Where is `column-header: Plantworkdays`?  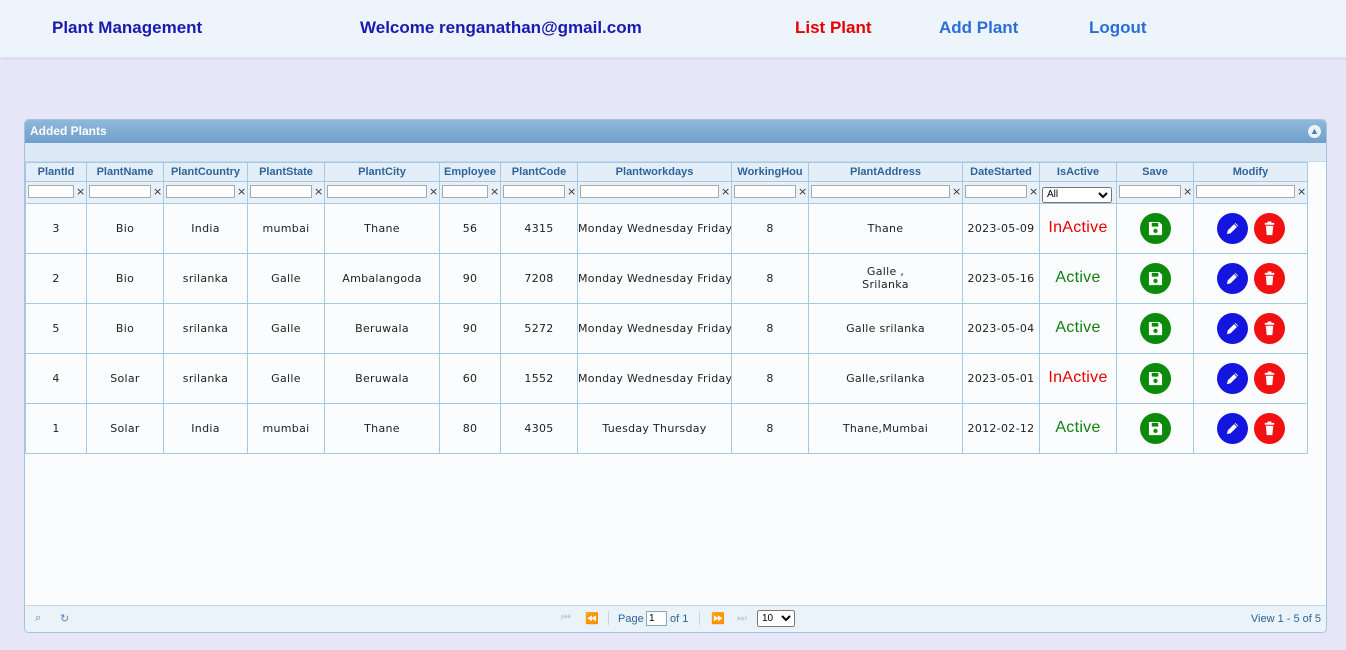
column-header: Plantworkdays is located at coordinates (654, 172).